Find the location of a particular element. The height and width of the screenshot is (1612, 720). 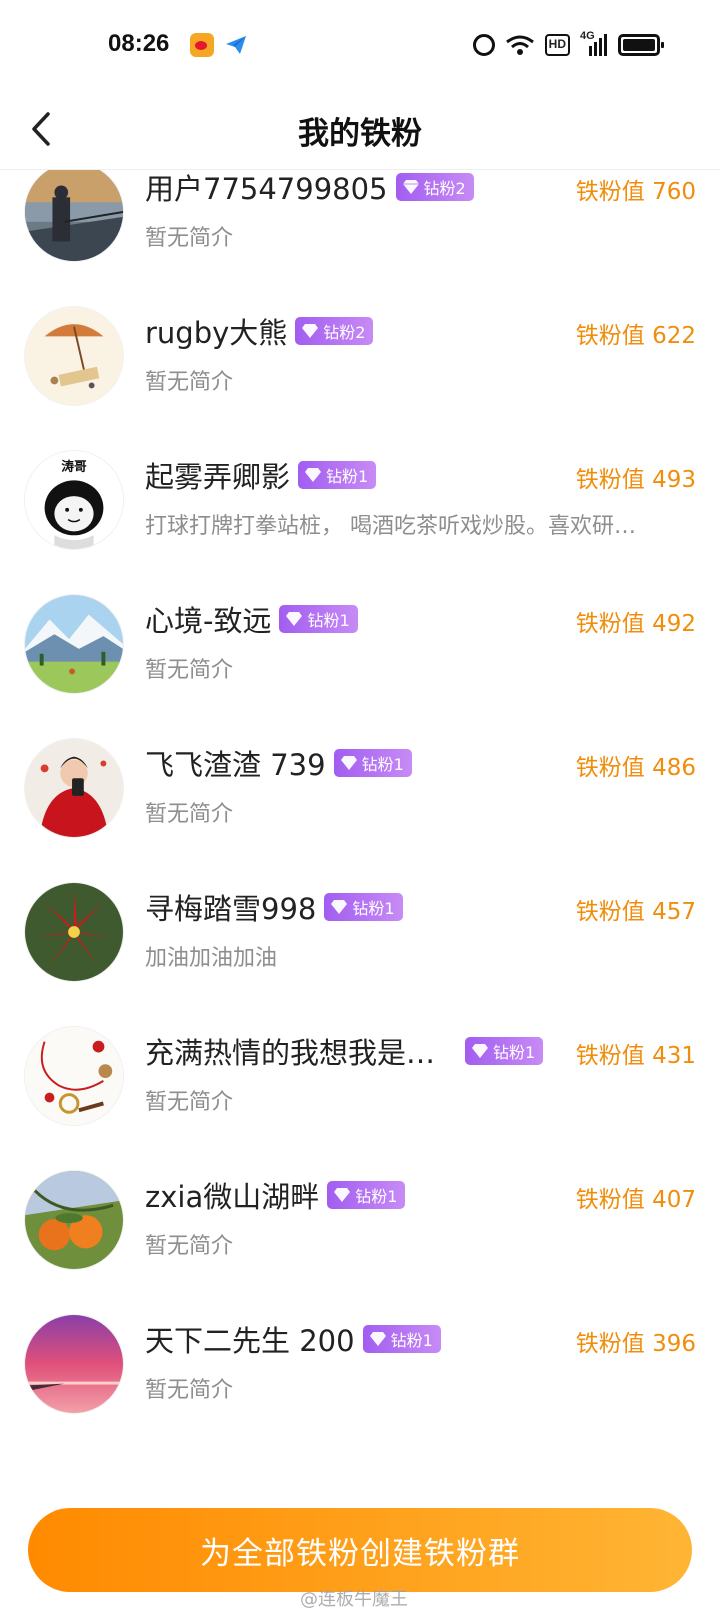

name-line: rugby大熊 钻粉2 is located at coordinates (259, 331).